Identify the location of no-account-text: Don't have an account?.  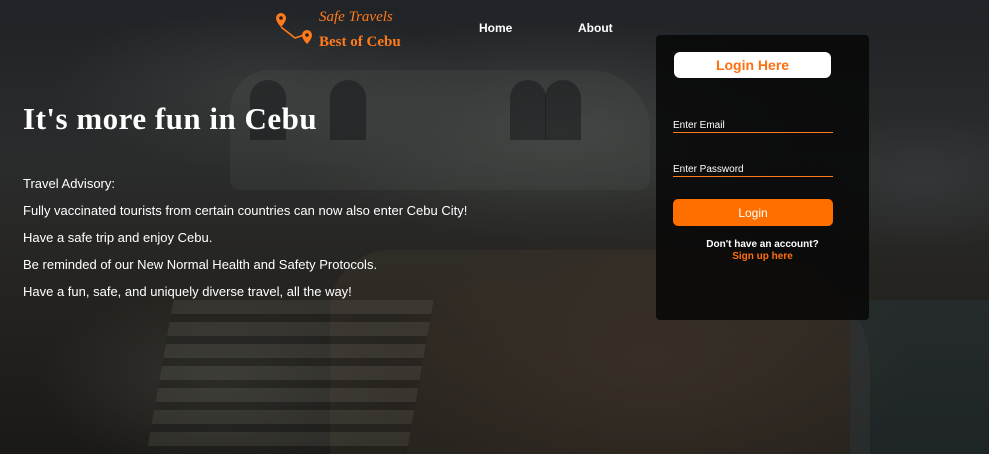
(762, 244).